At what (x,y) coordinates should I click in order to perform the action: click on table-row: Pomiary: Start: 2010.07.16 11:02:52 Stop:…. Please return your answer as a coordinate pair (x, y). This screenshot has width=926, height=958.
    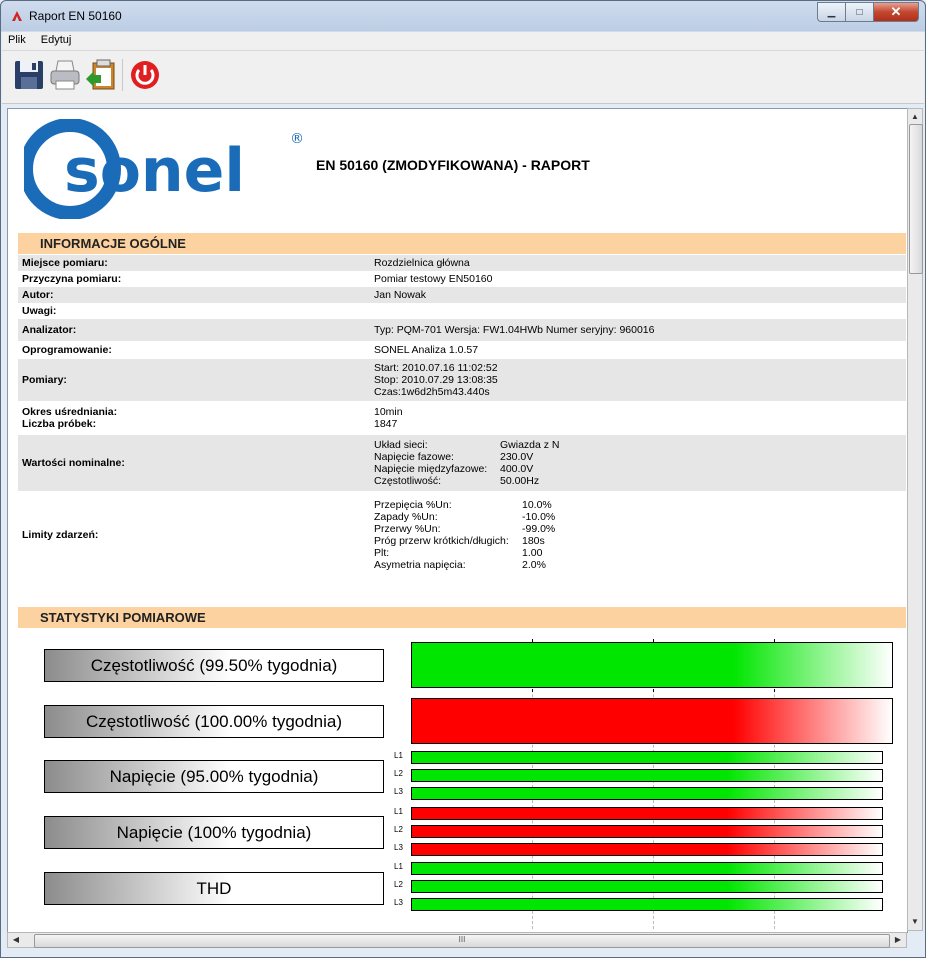
    Looking at the image, I should click on (462, 380).